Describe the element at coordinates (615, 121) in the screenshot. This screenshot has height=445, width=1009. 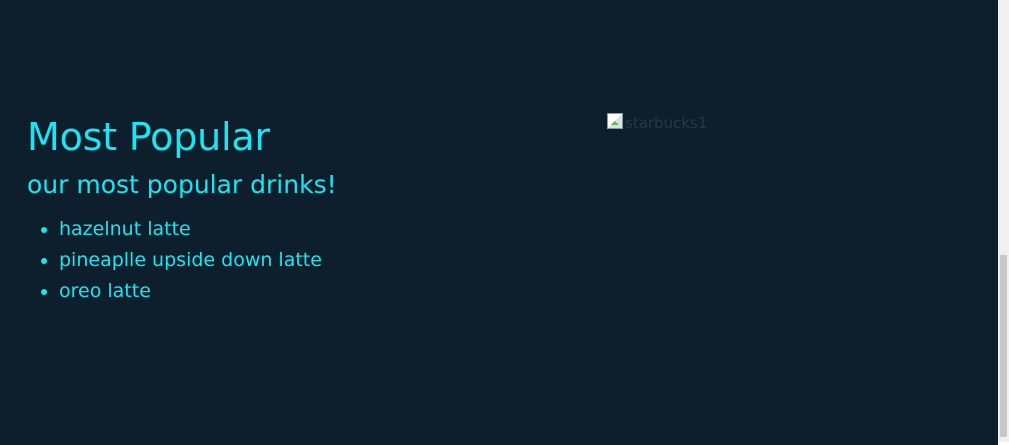
I see `broken-image-icon` at that location.